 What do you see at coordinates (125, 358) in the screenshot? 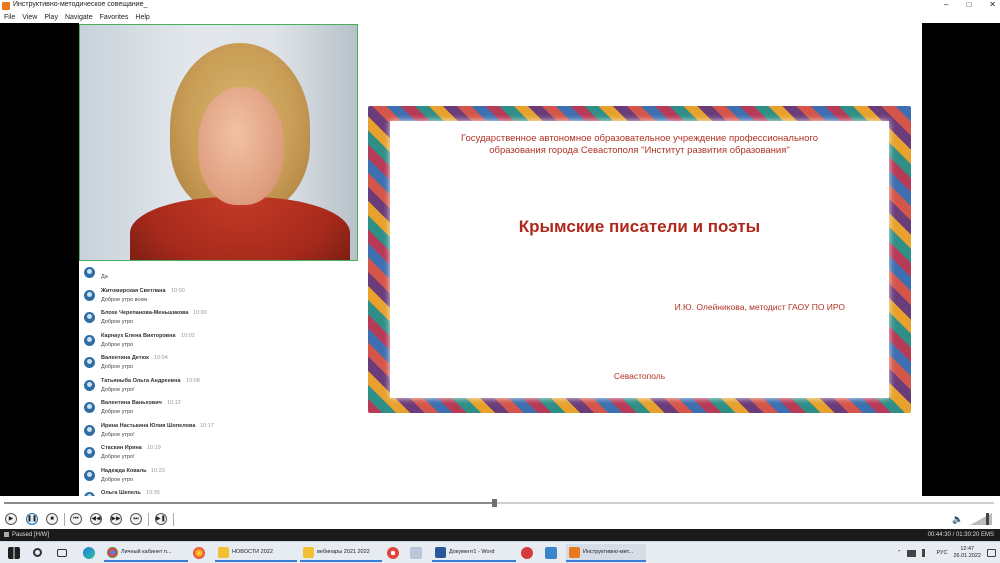
I see `chat-author: Валентина Детюк` at bounding box center [125, 358].